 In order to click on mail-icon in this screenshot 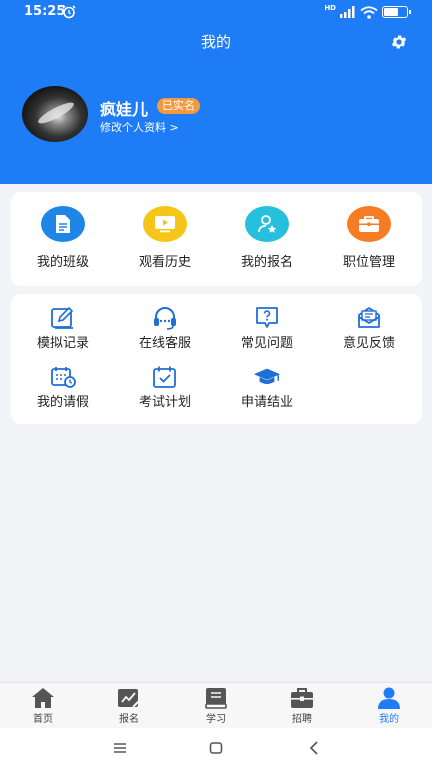, I will do `click(369, 318)`.